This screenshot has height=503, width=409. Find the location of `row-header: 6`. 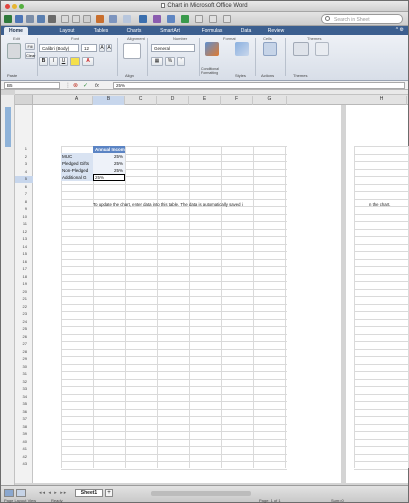

row-header: 6 is located at coordinates (24, 187).